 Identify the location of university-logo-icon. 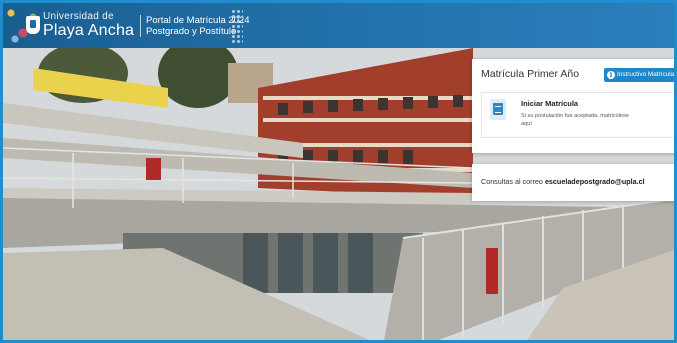
(33, 25).